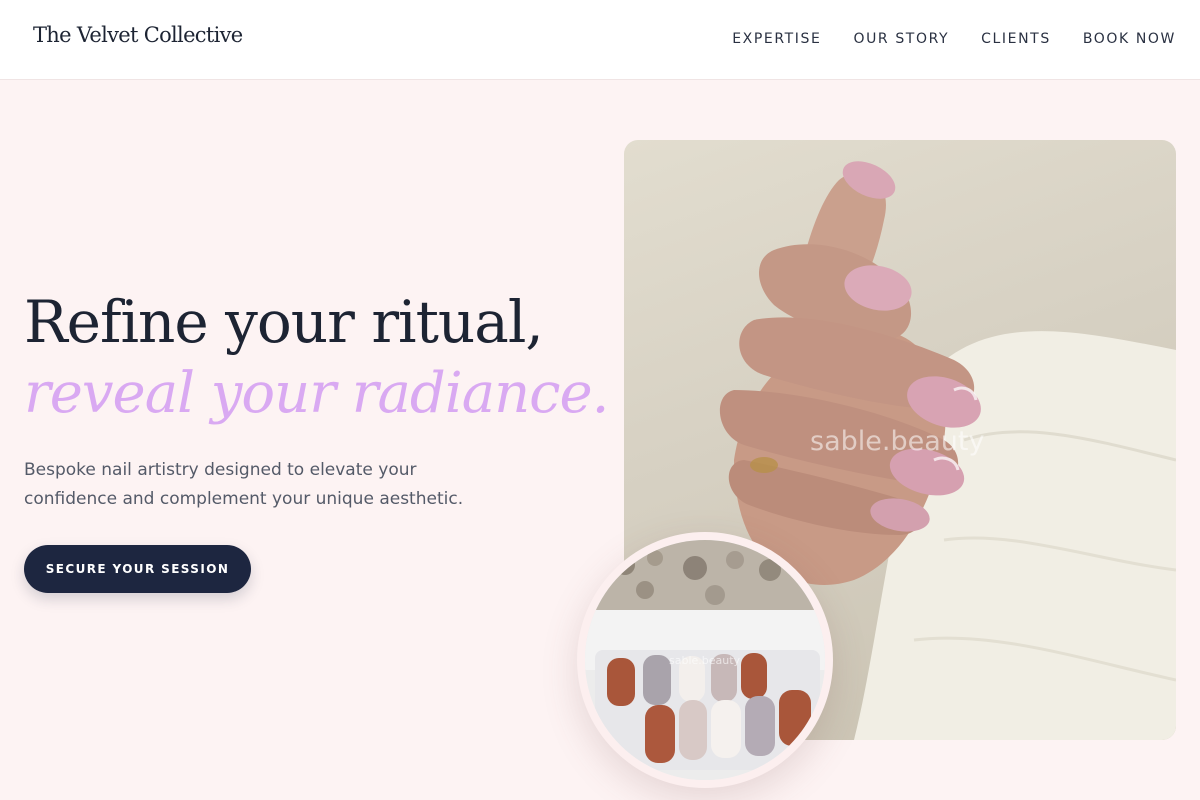 The image size is (1200, 800). What do you see at coordinates (284, 322) in the screenshot?
I see `hero-headline: Refine your ritual,` at bounding box center [284, 322].